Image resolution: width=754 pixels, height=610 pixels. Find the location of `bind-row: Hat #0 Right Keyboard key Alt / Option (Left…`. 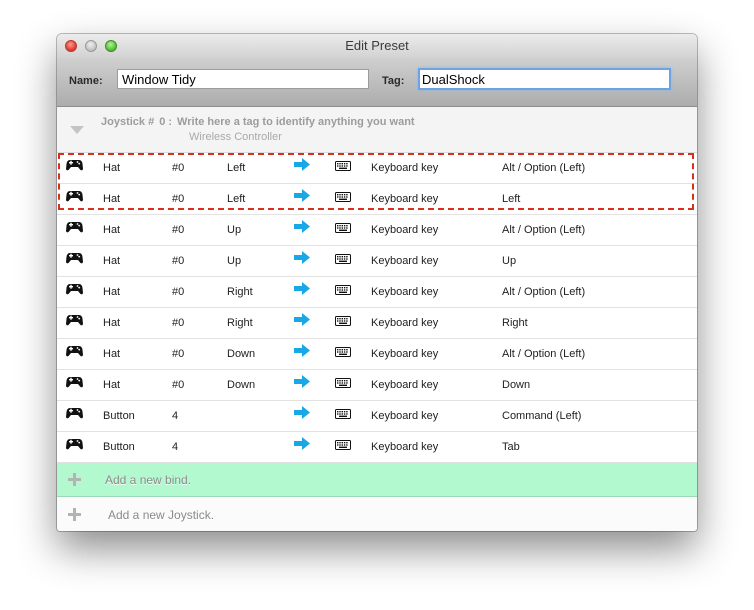

bind-row: Hat #0 Right Keyboard key Alt / Option (Left… is located at coordinates (377, 292).